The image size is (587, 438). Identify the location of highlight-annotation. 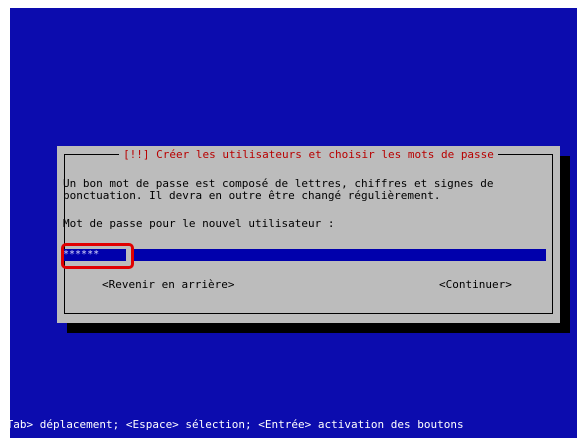
(97, 256).